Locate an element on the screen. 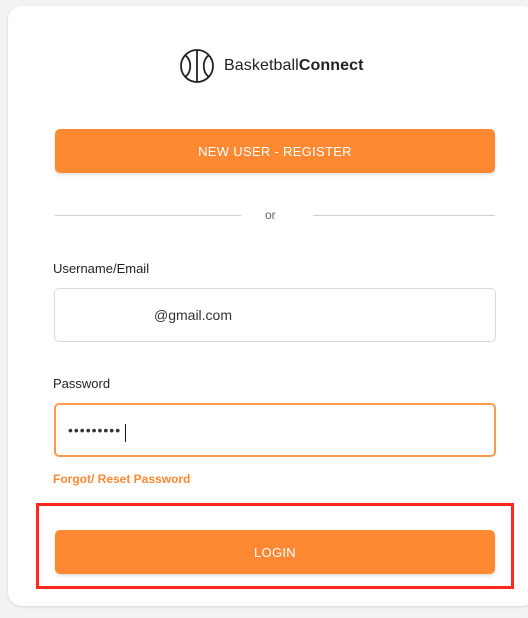 This screenshot has width=528, height=618. brand-logo: BasketballConnect is located at coordinates (271, 66).